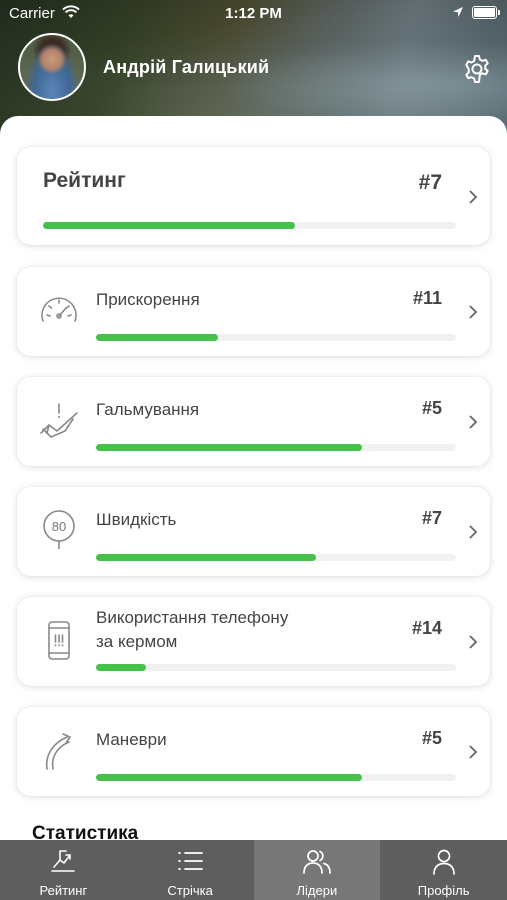 Image resolution: width=507 pixels, height=900 pixels. I want to click on rating-progress-track, so click(249, 225).